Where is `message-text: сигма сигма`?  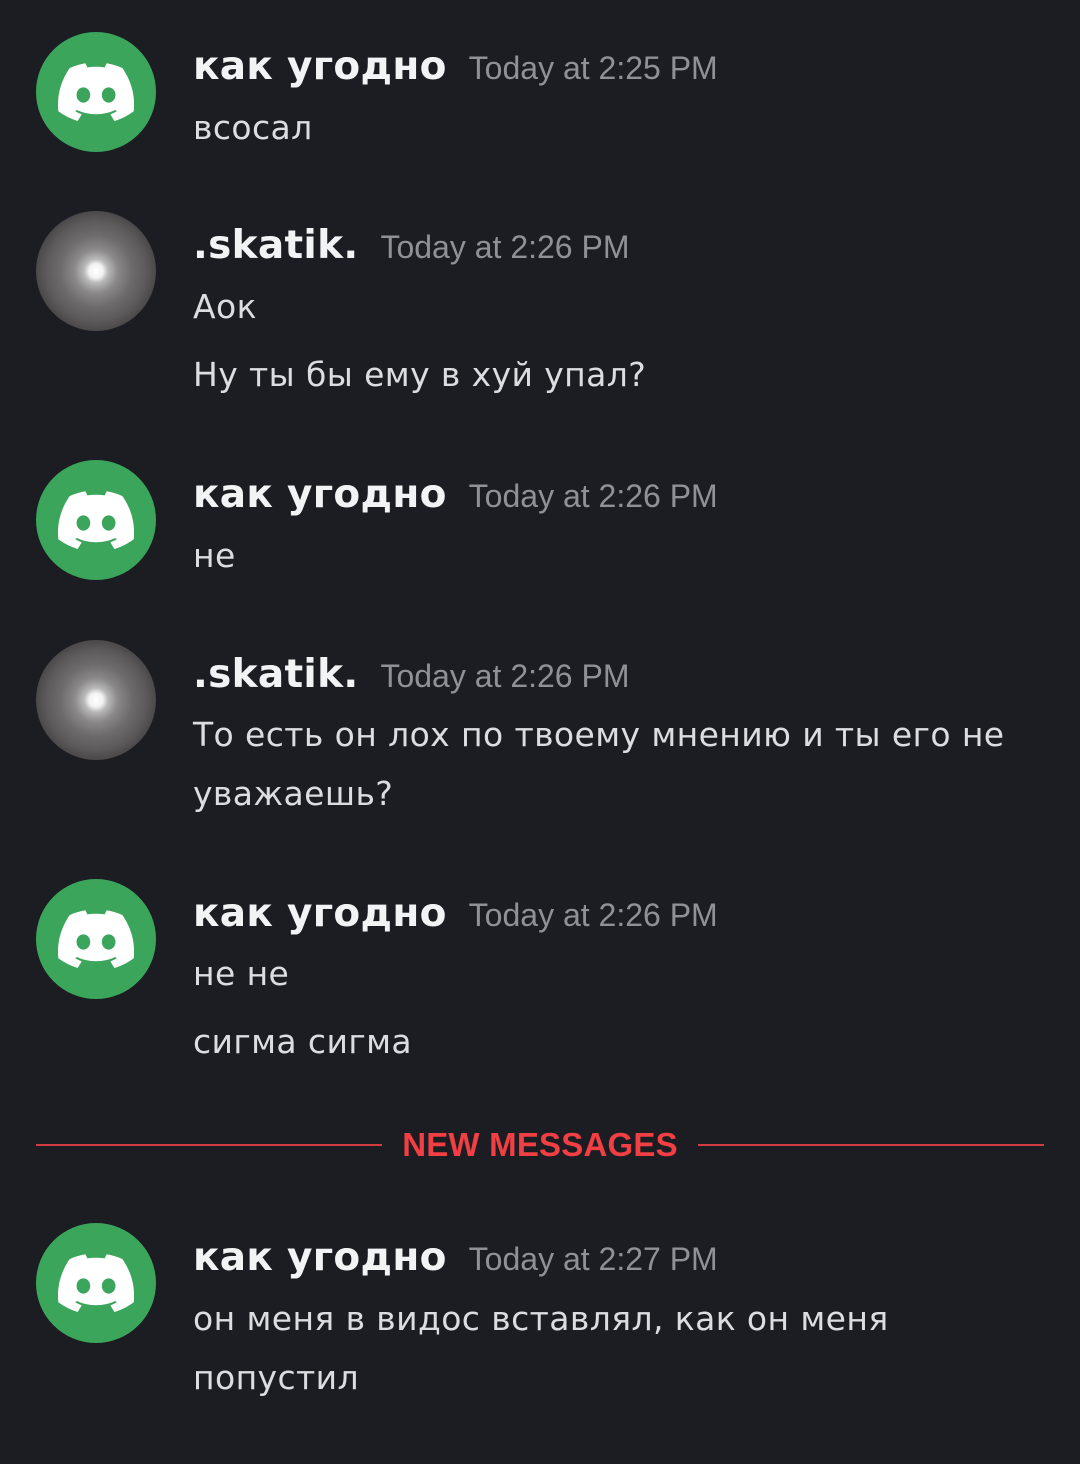
message-text: сигма сигма is located at coordinates (302, 1041).